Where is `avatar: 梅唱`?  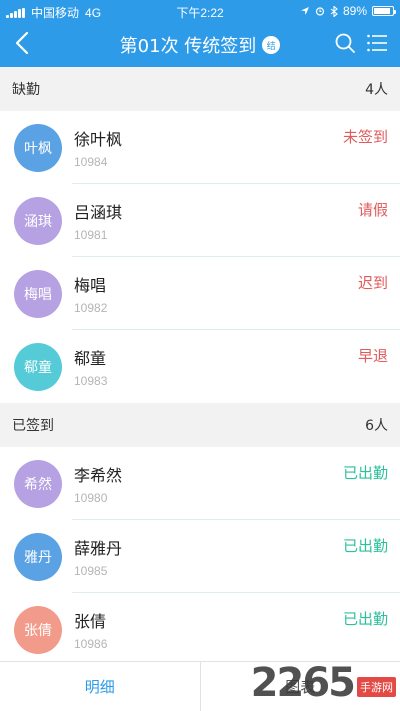
avatar: 梅唱 is located at coordinates (38, 294).